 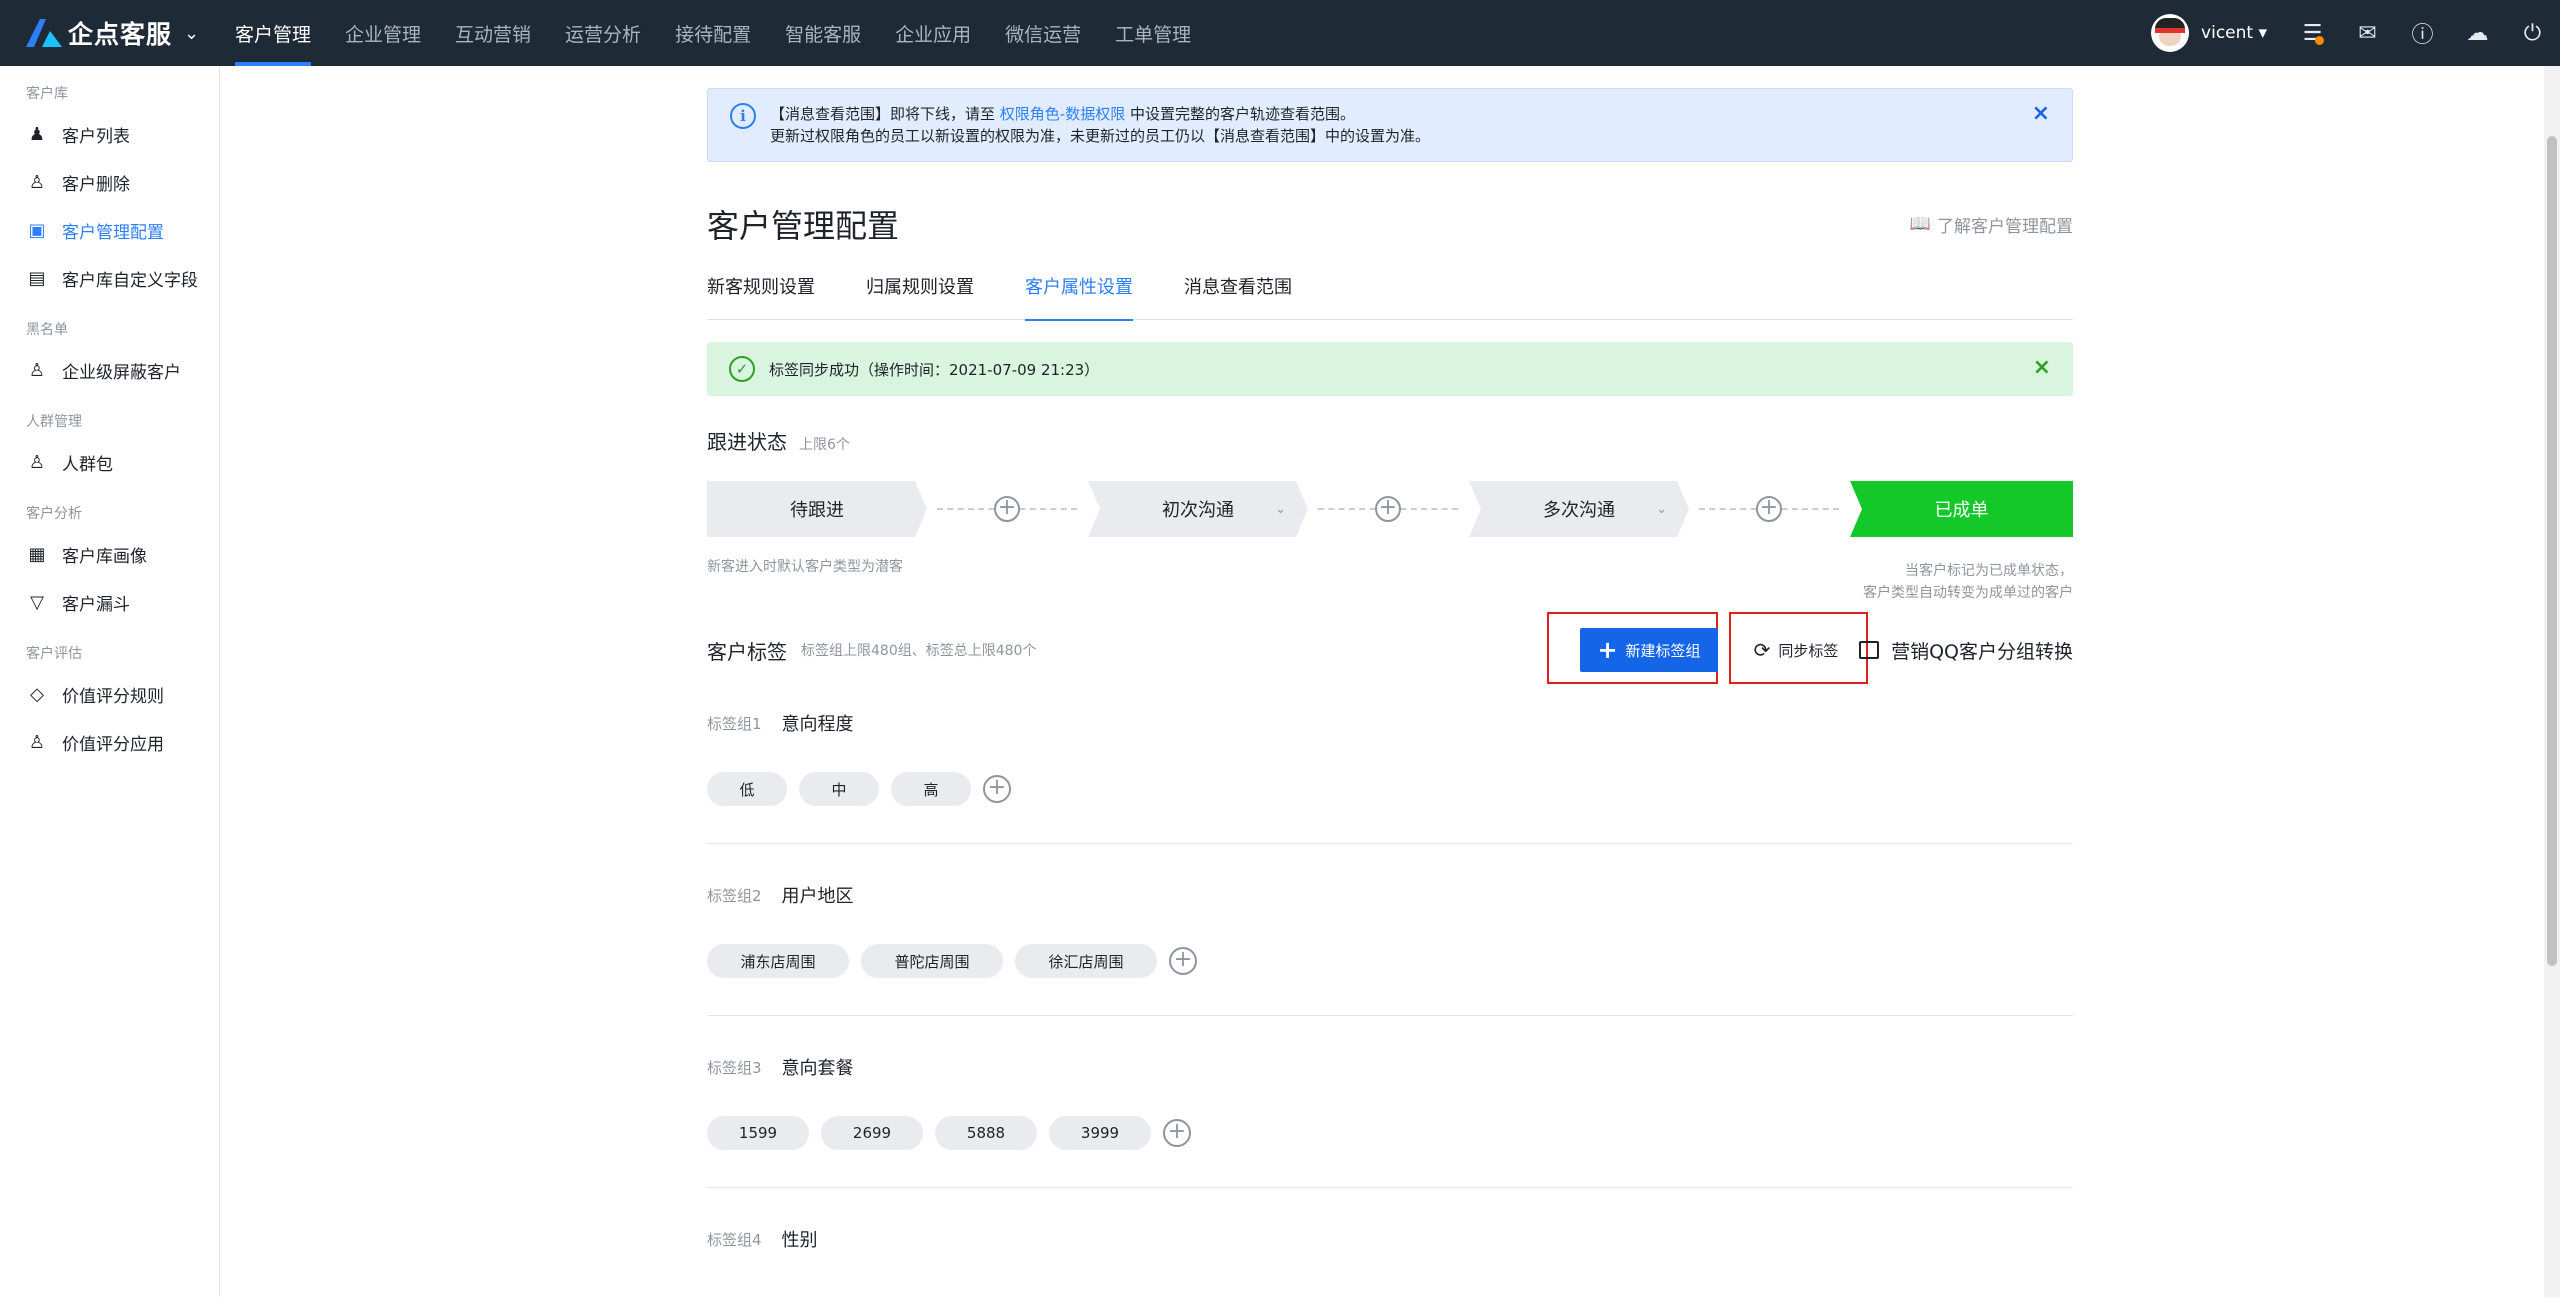 What do you see at coordinates (883, 114) in the screenshot?
I see `notice-text: 【消息查看范围】即将下线，请至` at bounding box center [883, 114].